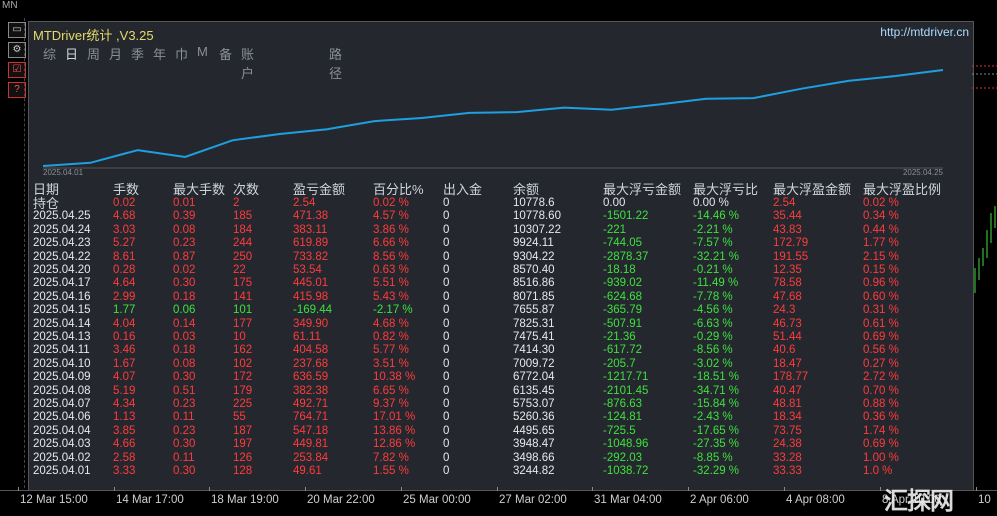 Image resolution: width=997 pixels, height=516 pixels. I want to click on table-cell: 2.58, so click(124, 457).